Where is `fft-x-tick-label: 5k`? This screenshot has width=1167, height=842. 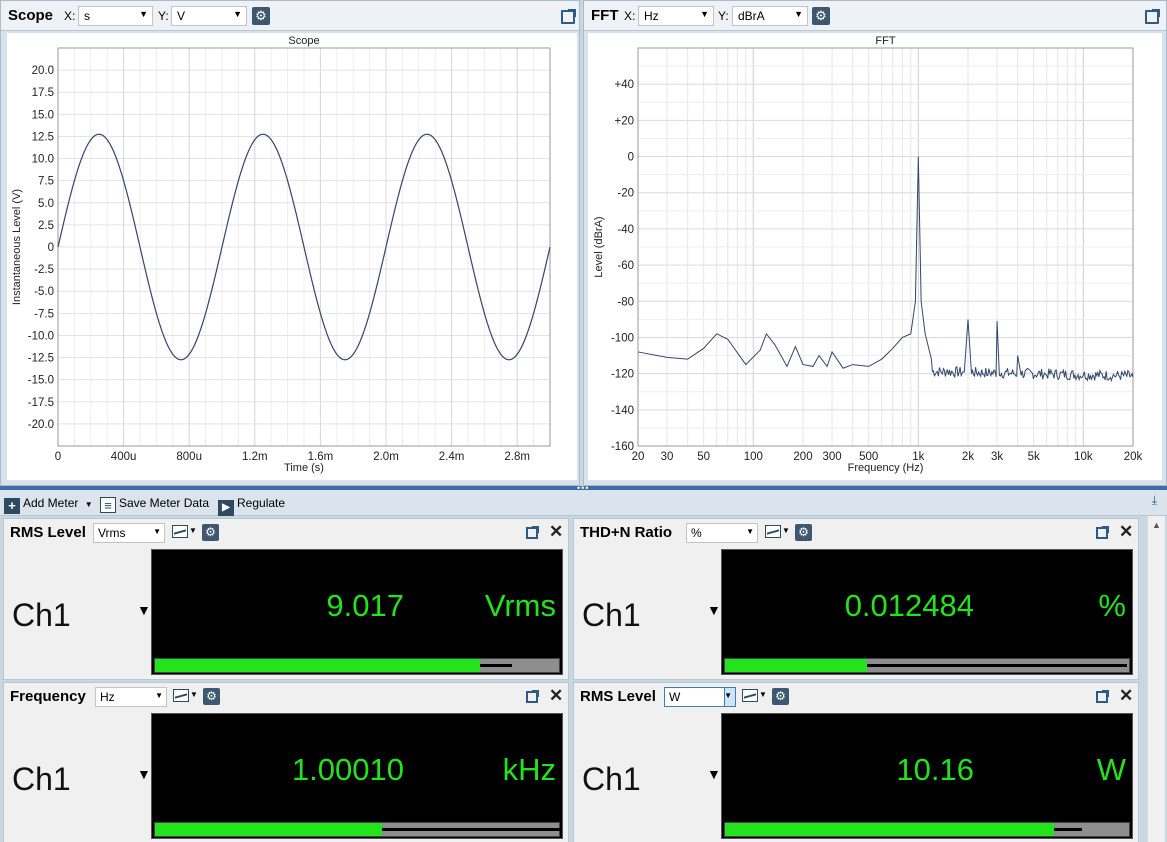 fft-x-tick-label: 5k is located at coordinates (1034, 457).